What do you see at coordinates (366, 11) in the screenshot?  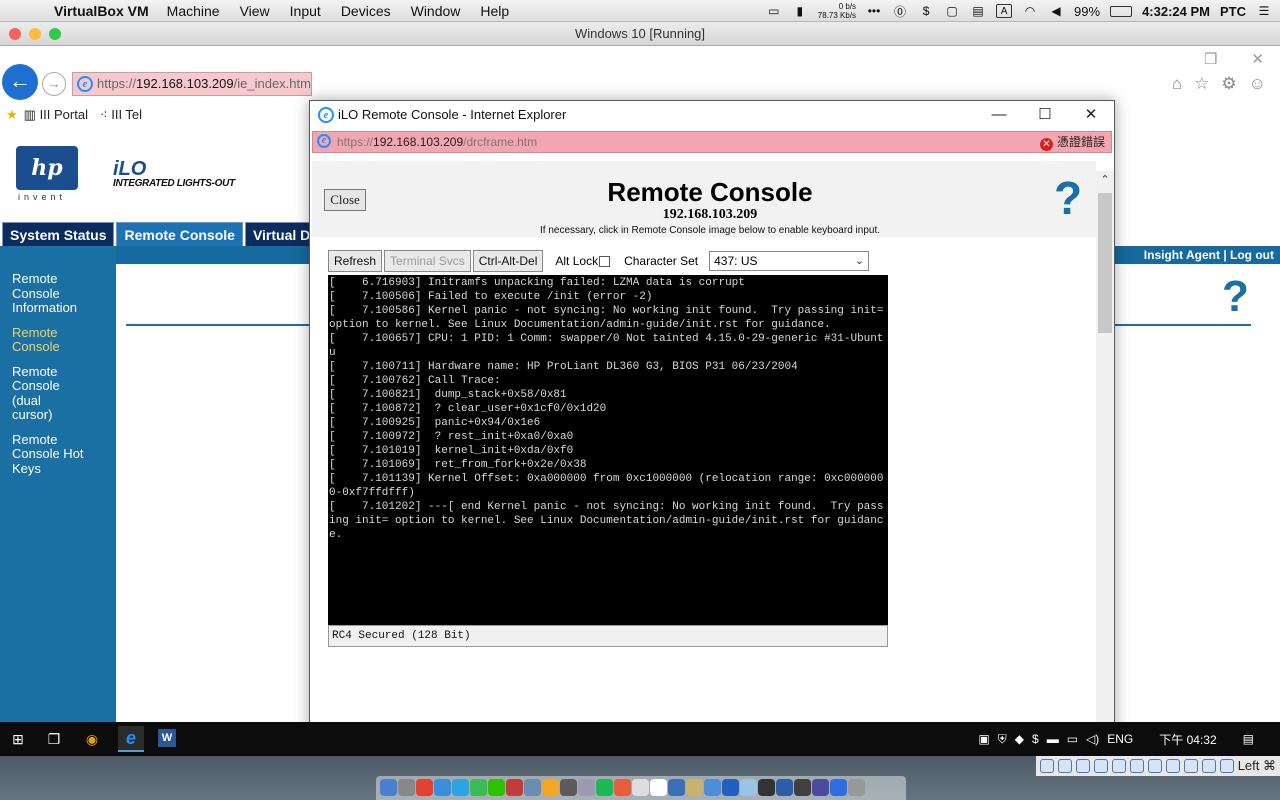 I see `menu-devices: Devices` at bounding box center [366, 11].